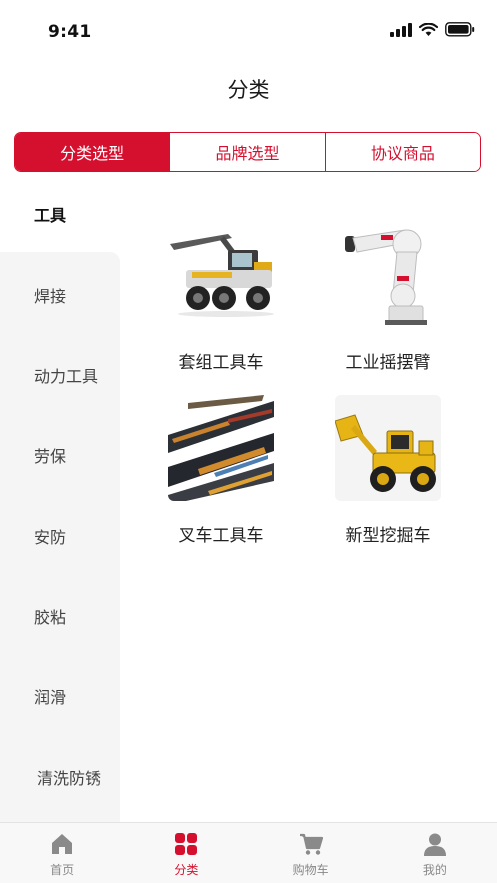 The image size is (497, 883). Describe the element at coordinates (402, 152) in the screenshot. I see `tab-agreement-products: 协议商品` at that location.